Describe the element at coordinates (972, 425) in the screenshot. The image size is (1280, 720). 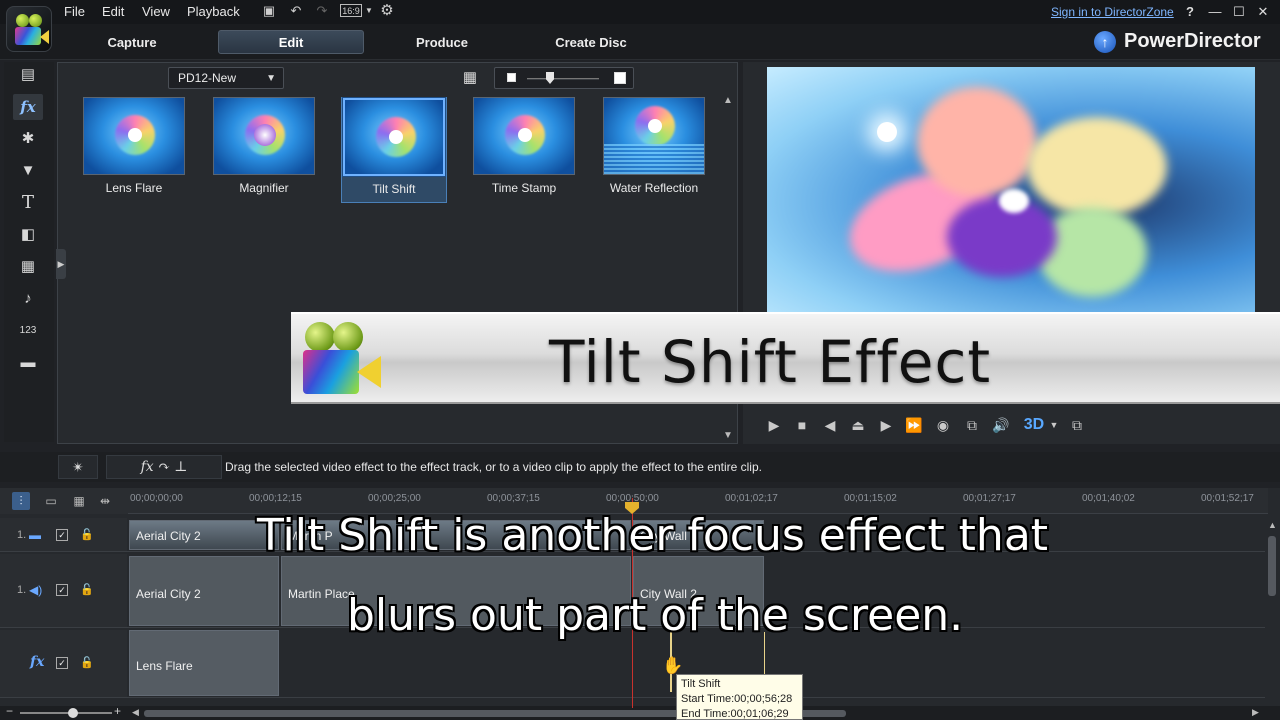
I see `fullscreen-icon: ⧉` at that location.